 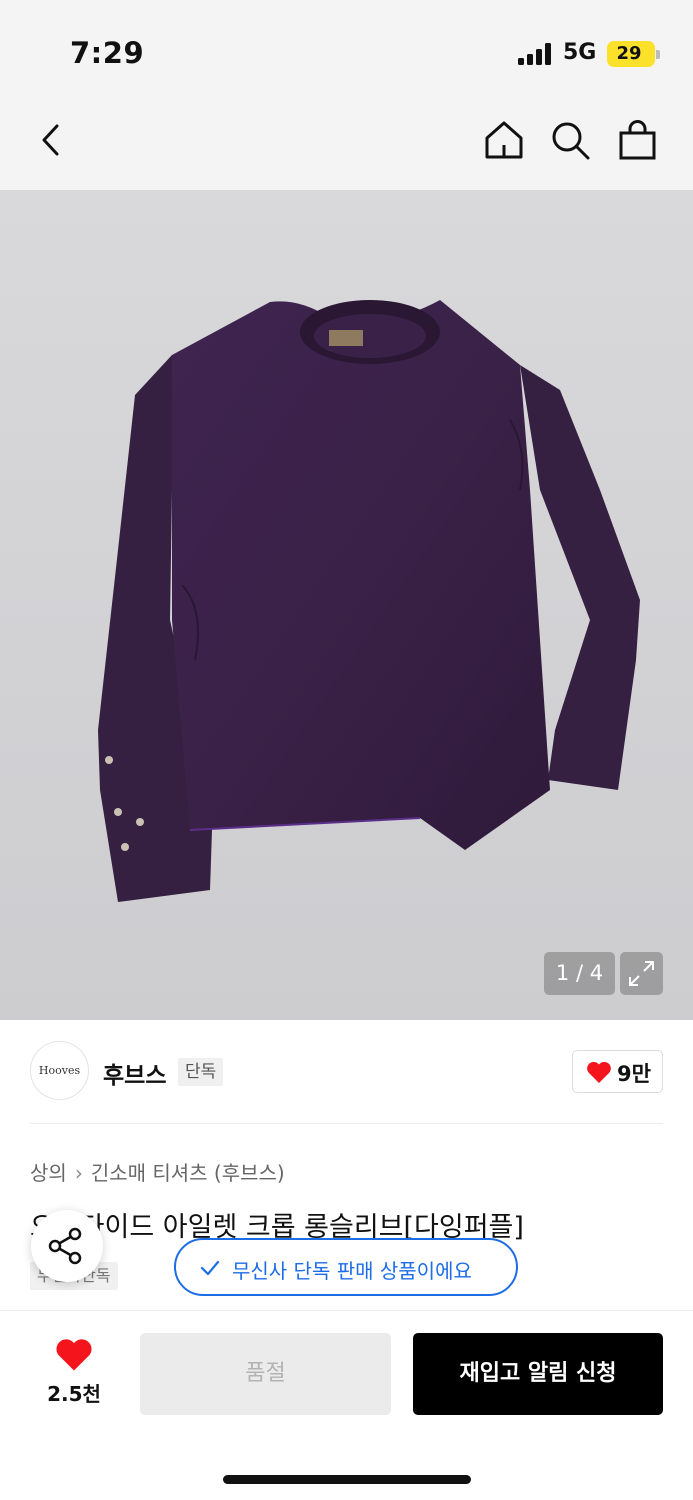 I want to click on breadcrumb: 상의 › 긴소매 티셔츠 (후브스), so click(x=157, y=1171).